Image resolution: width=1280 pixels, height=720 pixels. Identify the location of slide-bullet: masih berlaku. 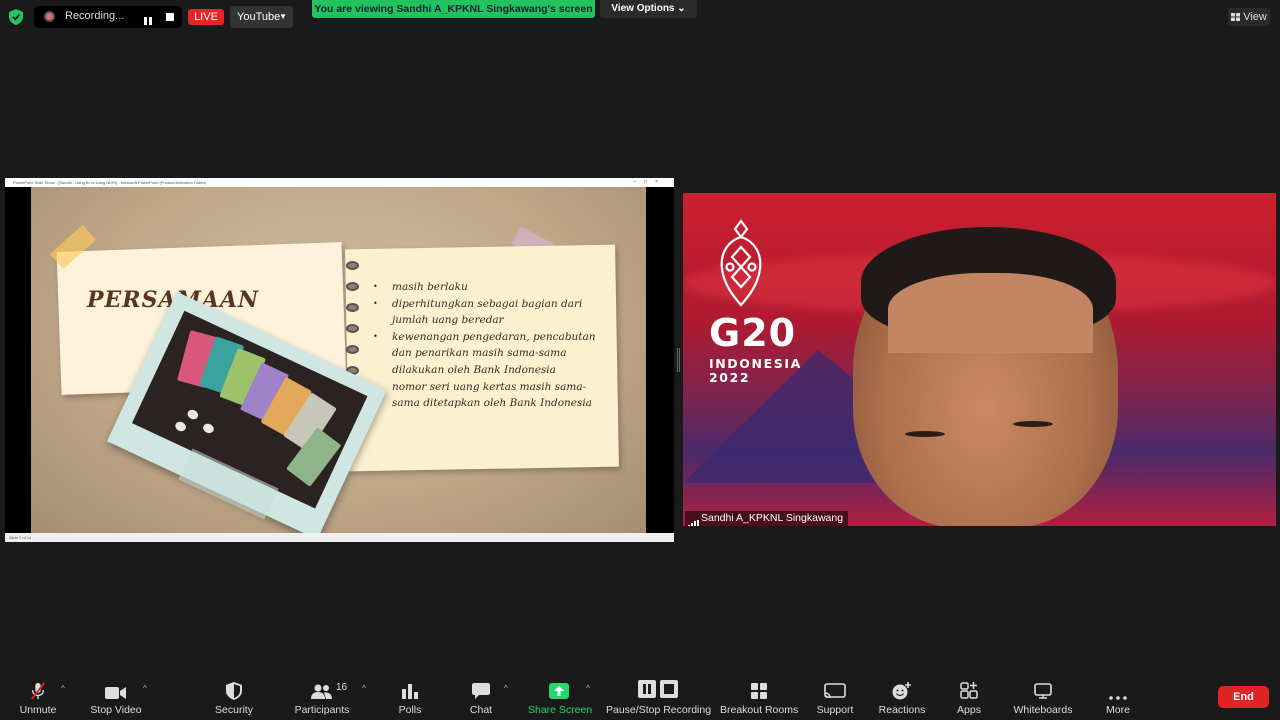
(491, 287).